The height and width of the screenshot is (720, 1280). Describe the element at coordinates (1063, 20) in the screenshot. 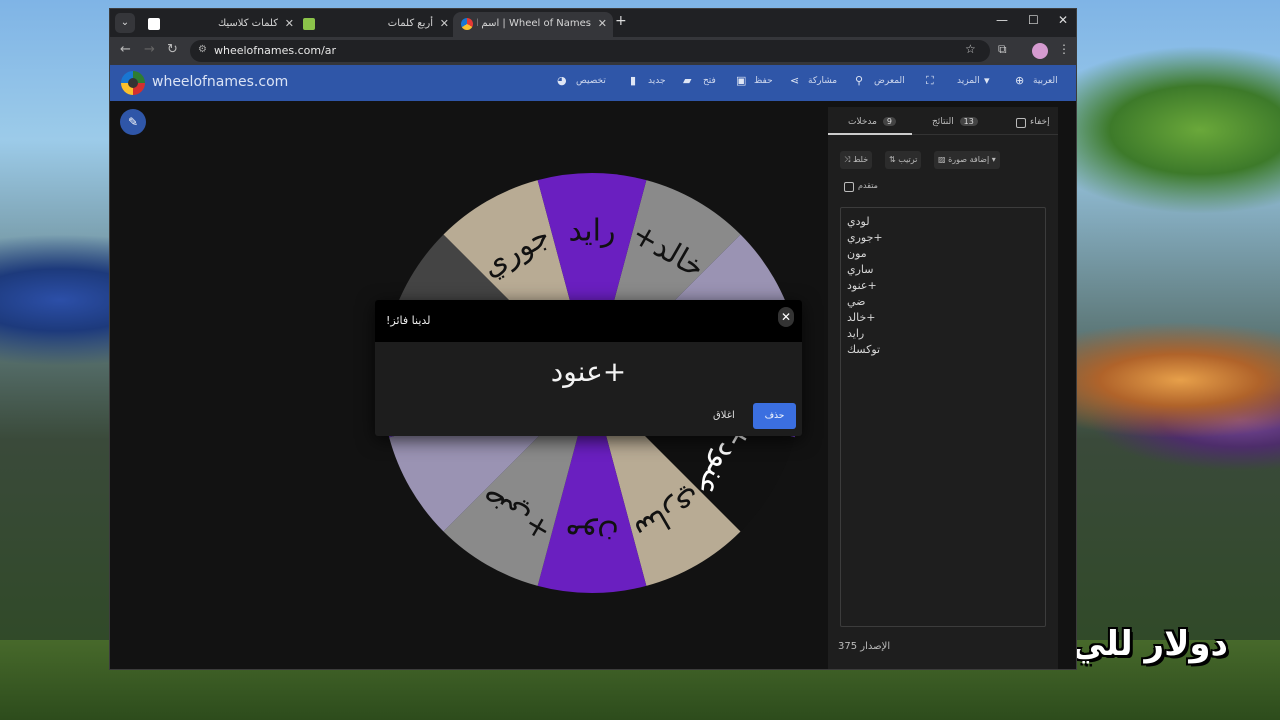

I see `close-window-icon: ✕` at that location.